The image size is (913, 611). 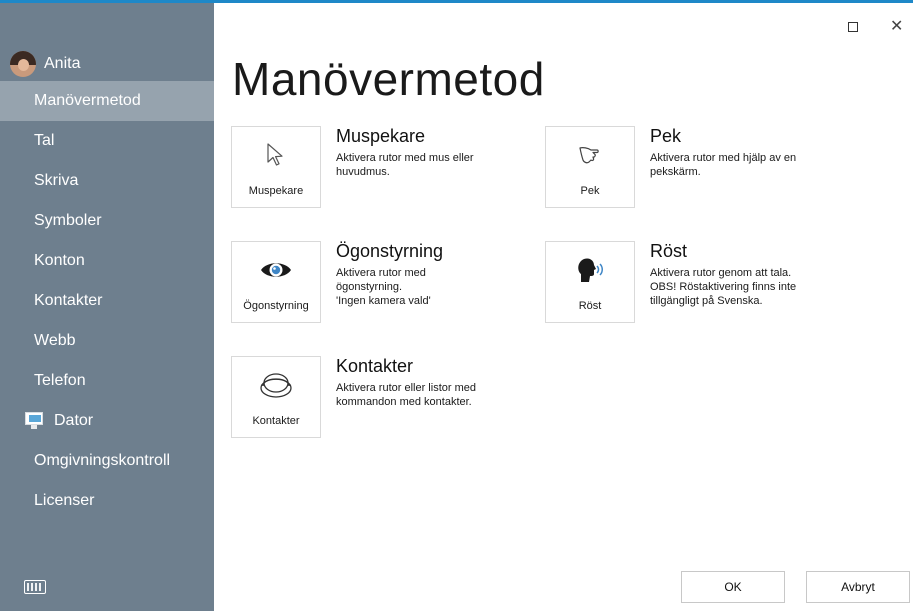 I want to click on sidebar-item-manovermetod: Manövermetod, so click(x=107, y=101).